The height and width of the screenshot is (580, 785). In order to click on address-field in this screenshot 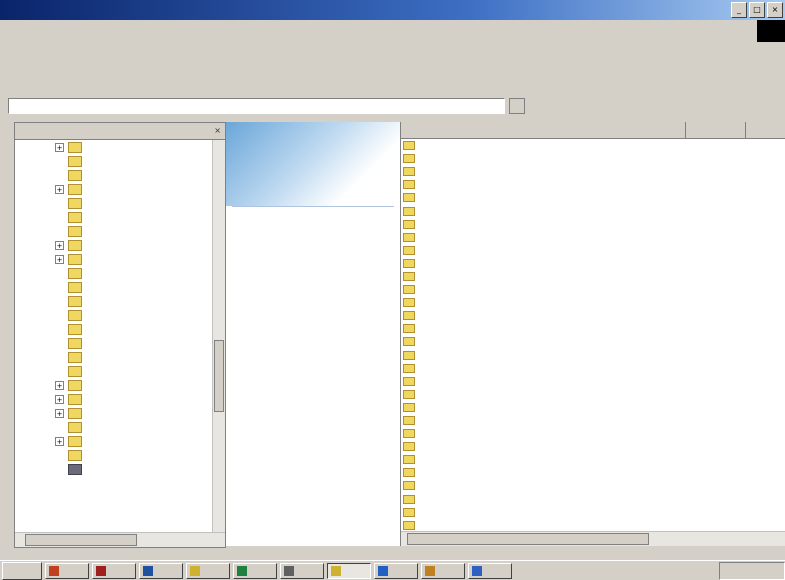, I will do `click(256, 106)`.